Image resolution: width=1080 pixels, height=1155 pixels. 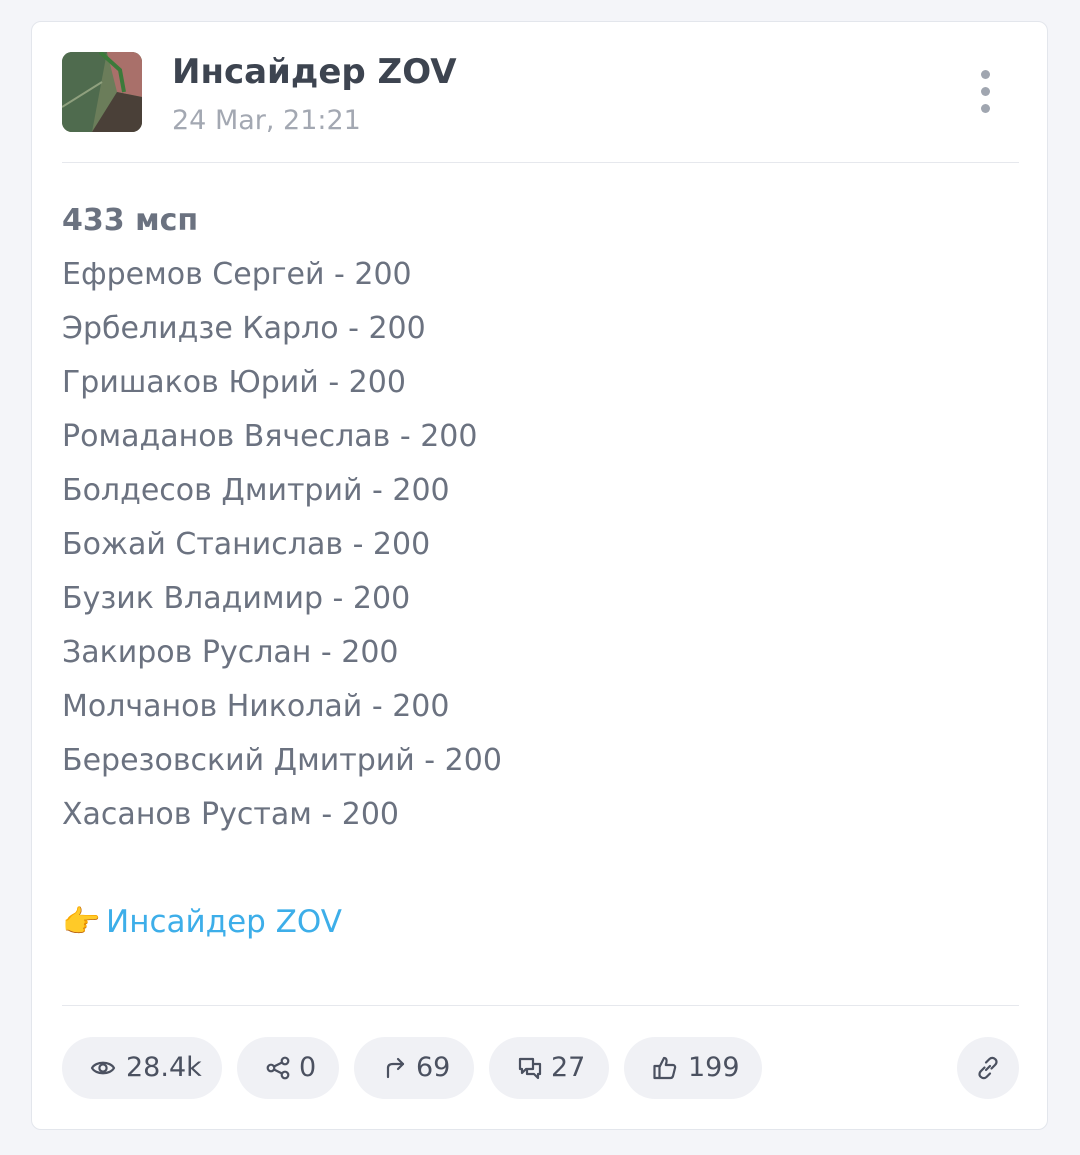 What do you see at coordinates (103, 1068) in the screenshot?
I see `eye-icon` at bounding box center [103, 1068].